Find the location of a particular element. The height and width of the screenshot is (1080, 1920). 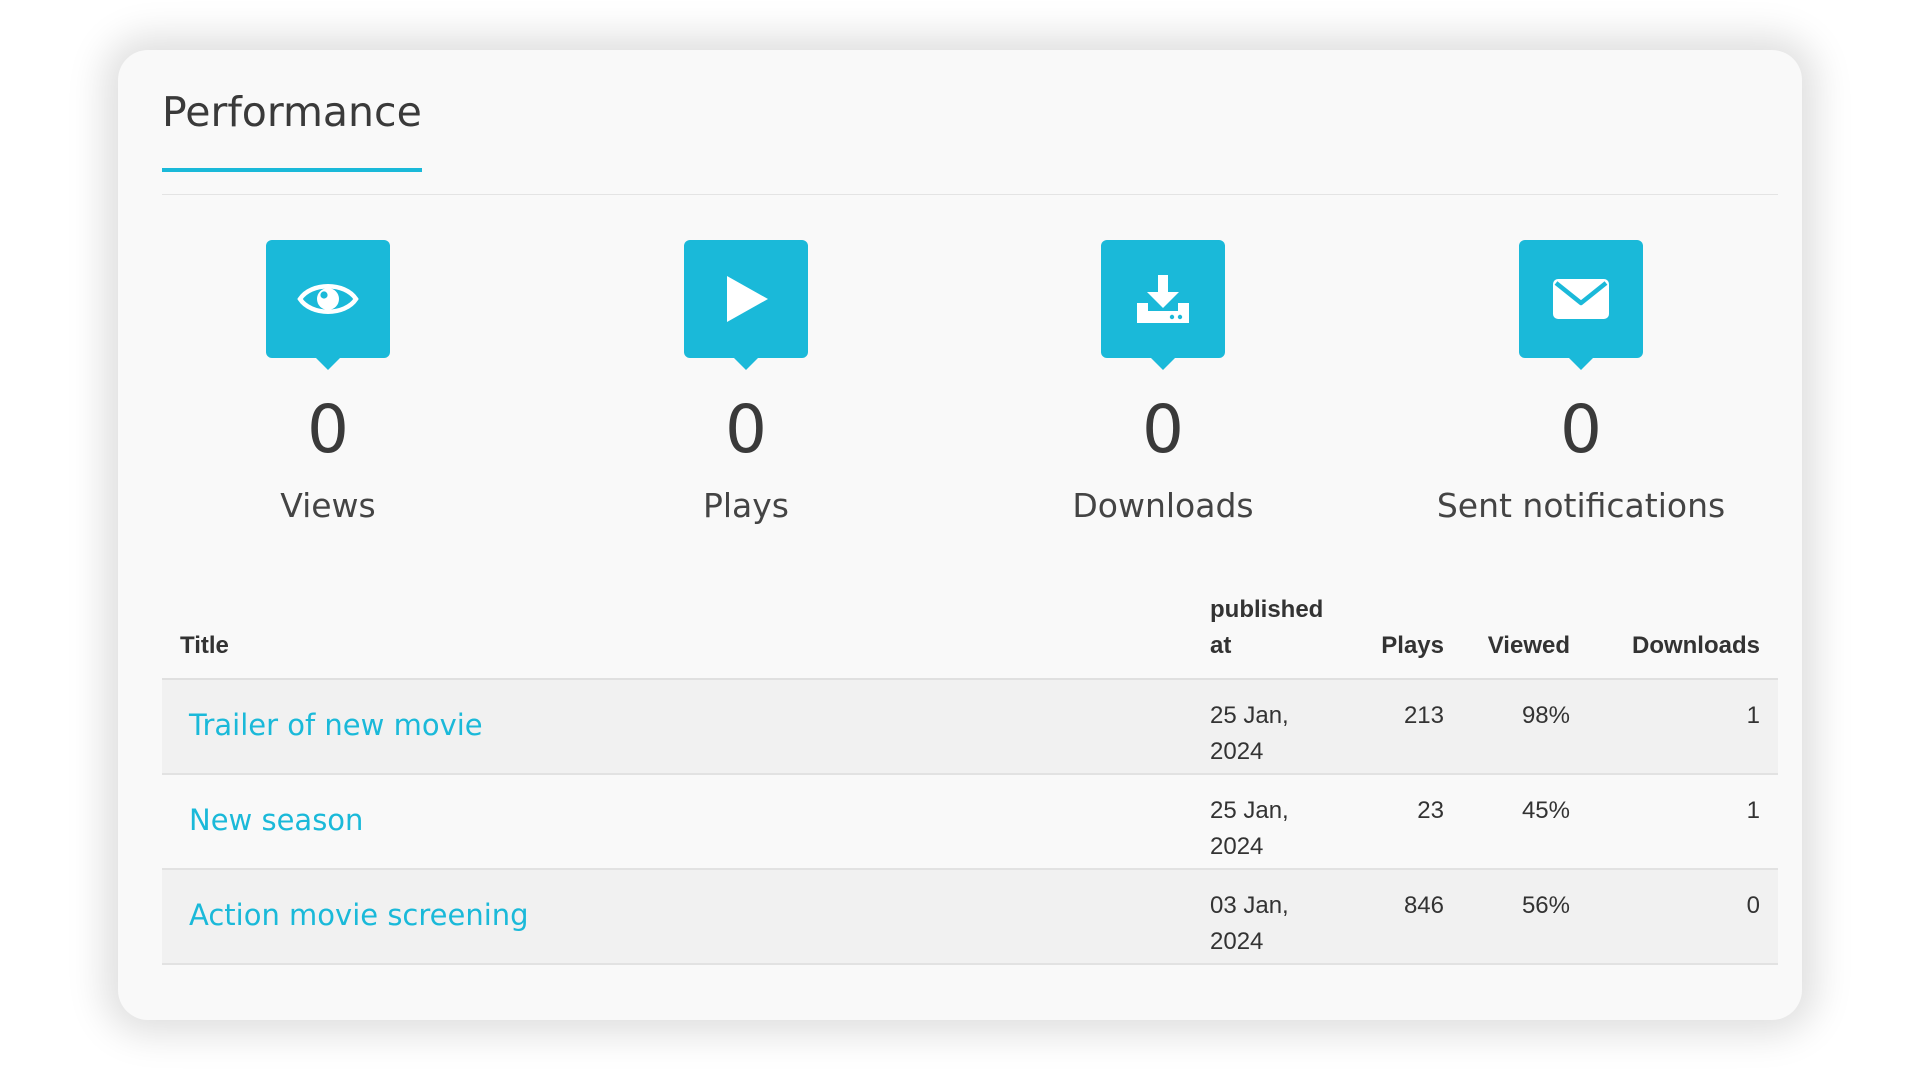

column-header-viewed: Viewed is located at coordinates (1525, 633).